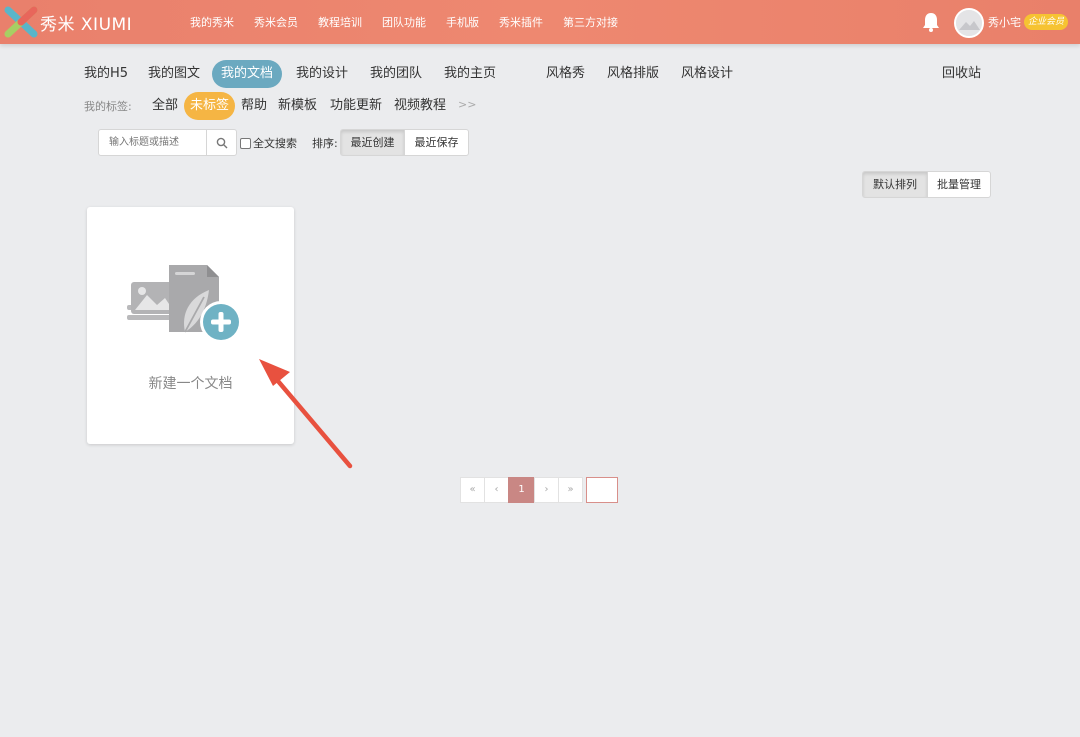  Describe the element at coordinates (521, 490) in the screenshot. I see `pagination-page-1: 1` at that location.